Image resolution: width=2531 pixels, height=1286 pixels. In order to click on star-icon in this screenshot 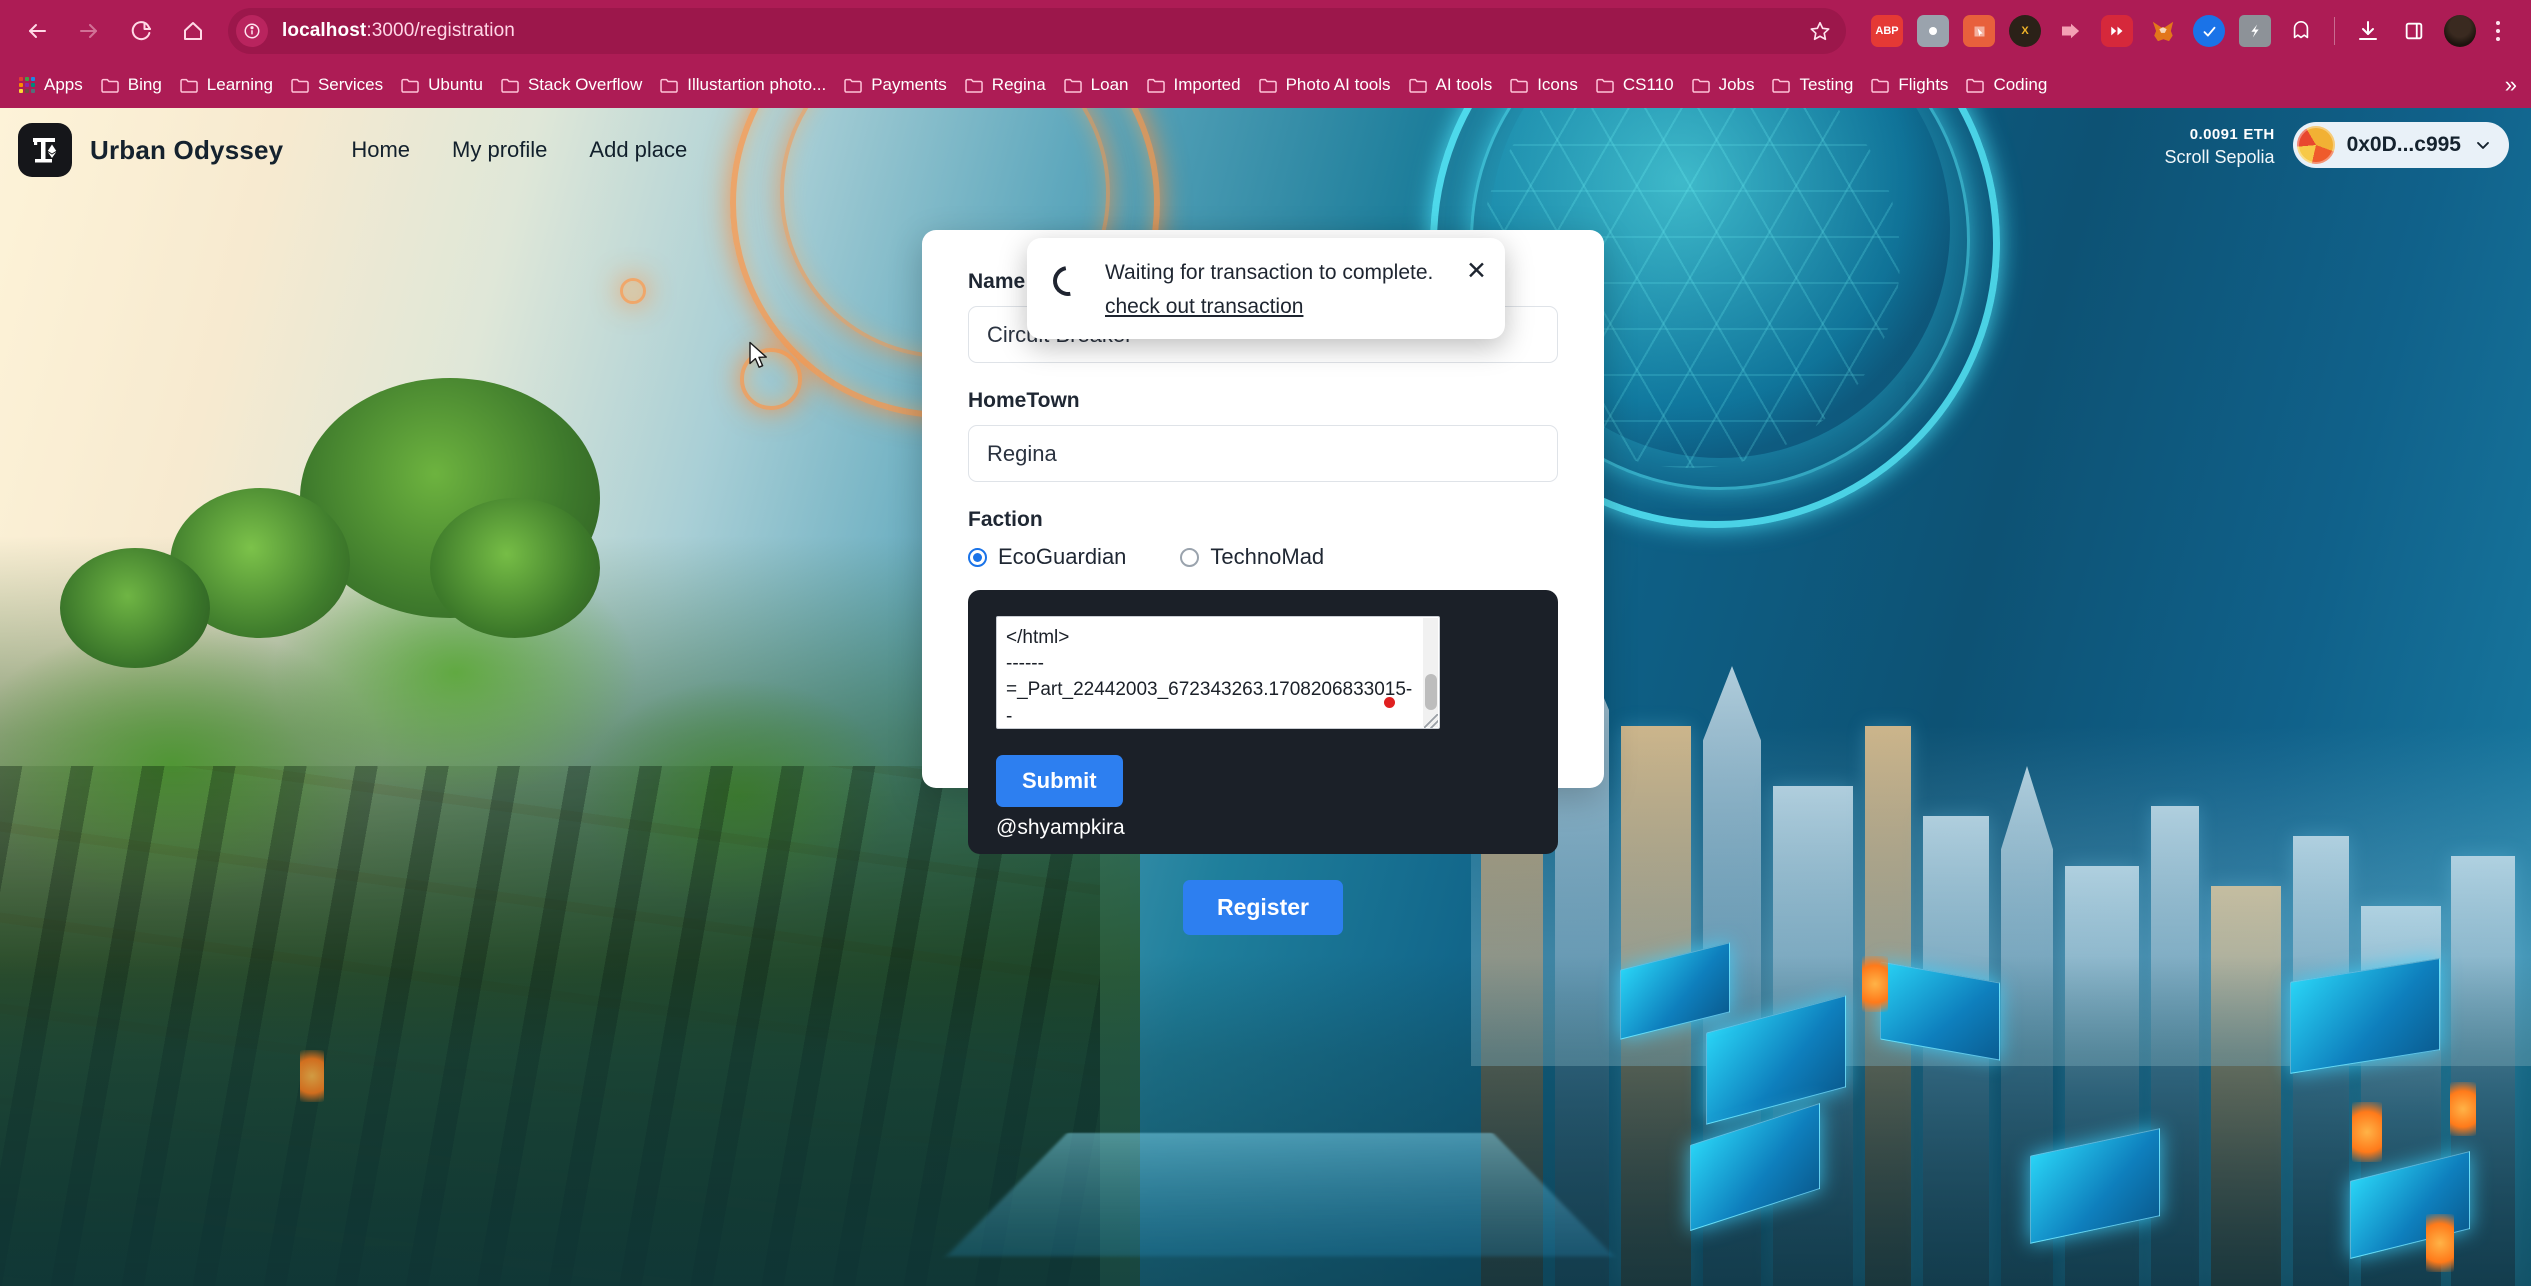, I will do `click(1820, 31)`.